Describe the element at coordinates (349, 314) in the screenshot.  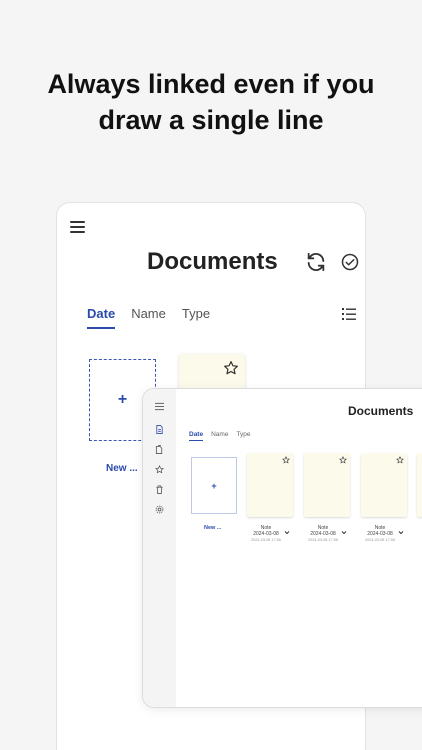
I see `list-view-icon` at that location.